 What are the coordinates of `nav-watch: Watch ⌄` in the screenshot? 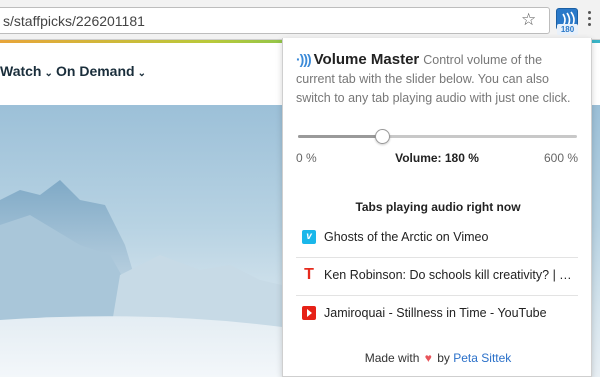 It's located at (26, 71).